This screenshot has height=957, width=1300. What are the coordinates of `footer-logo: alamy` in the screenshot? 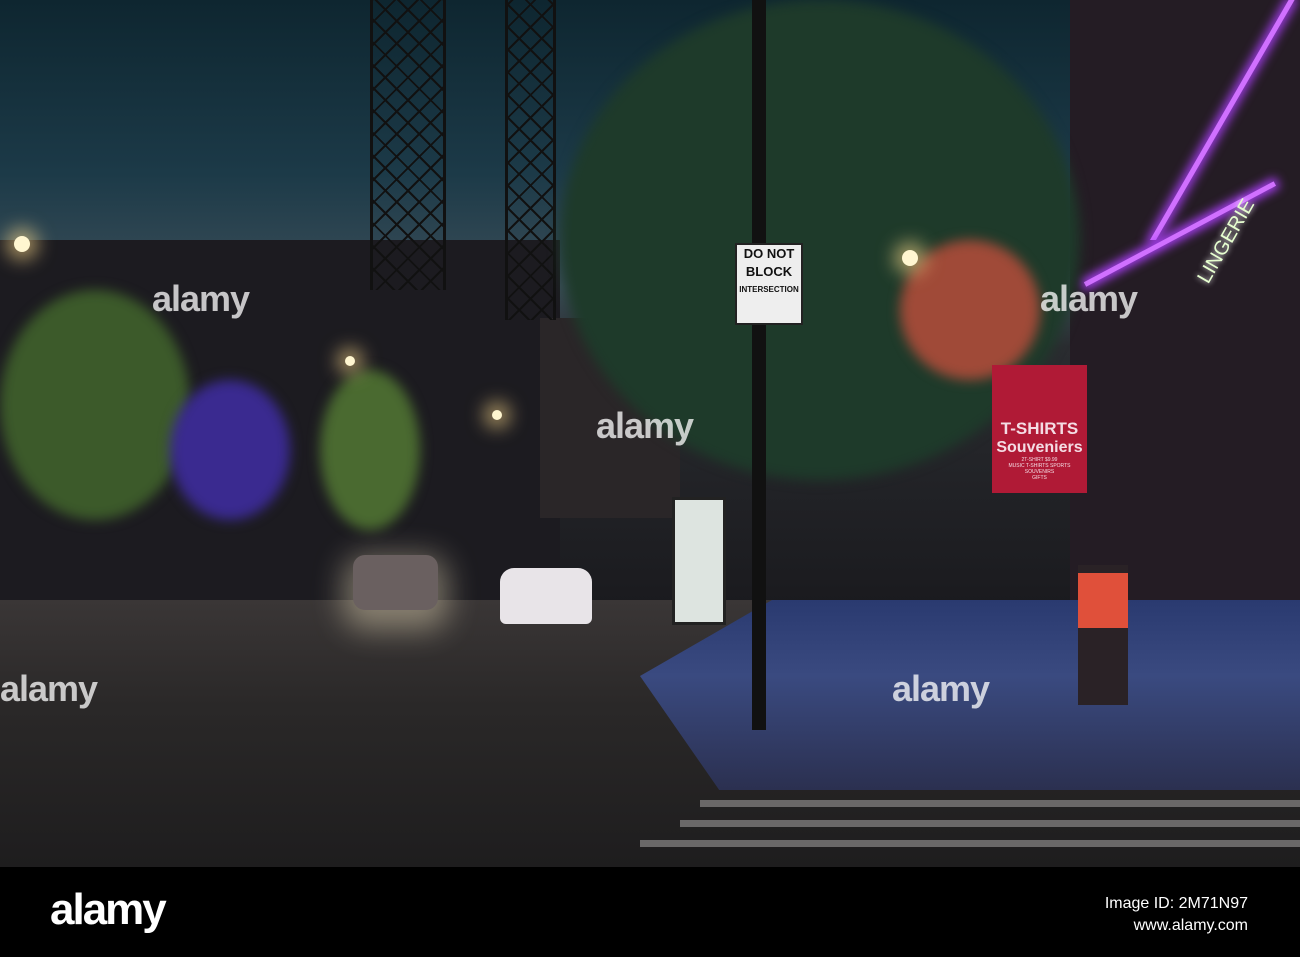 It's located at (108, 909).